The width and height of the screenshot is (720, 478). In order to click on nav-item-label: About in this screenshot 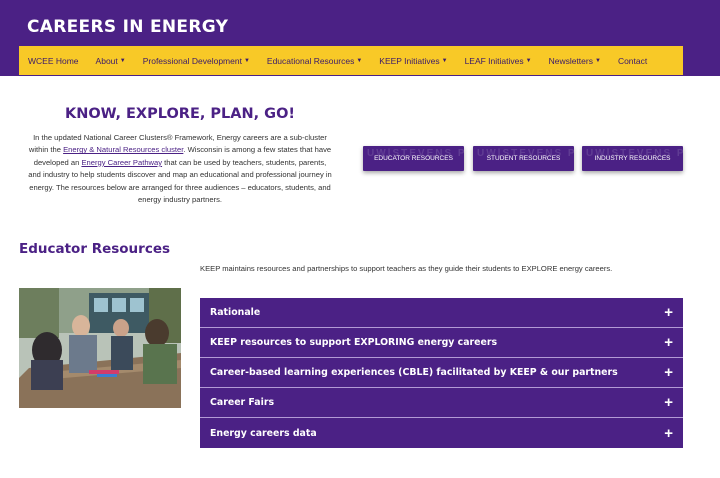, I will do `click(106, 60)`.